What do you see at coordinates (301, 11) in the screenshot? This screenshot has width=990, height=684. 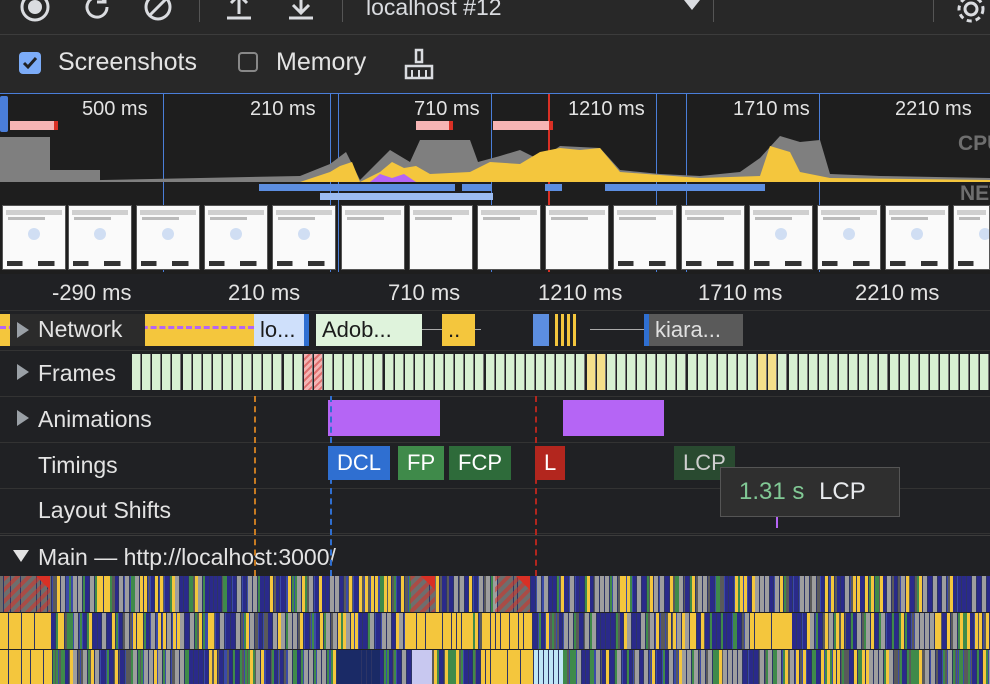 I see `download-icon` at bounding box center [301, 11].